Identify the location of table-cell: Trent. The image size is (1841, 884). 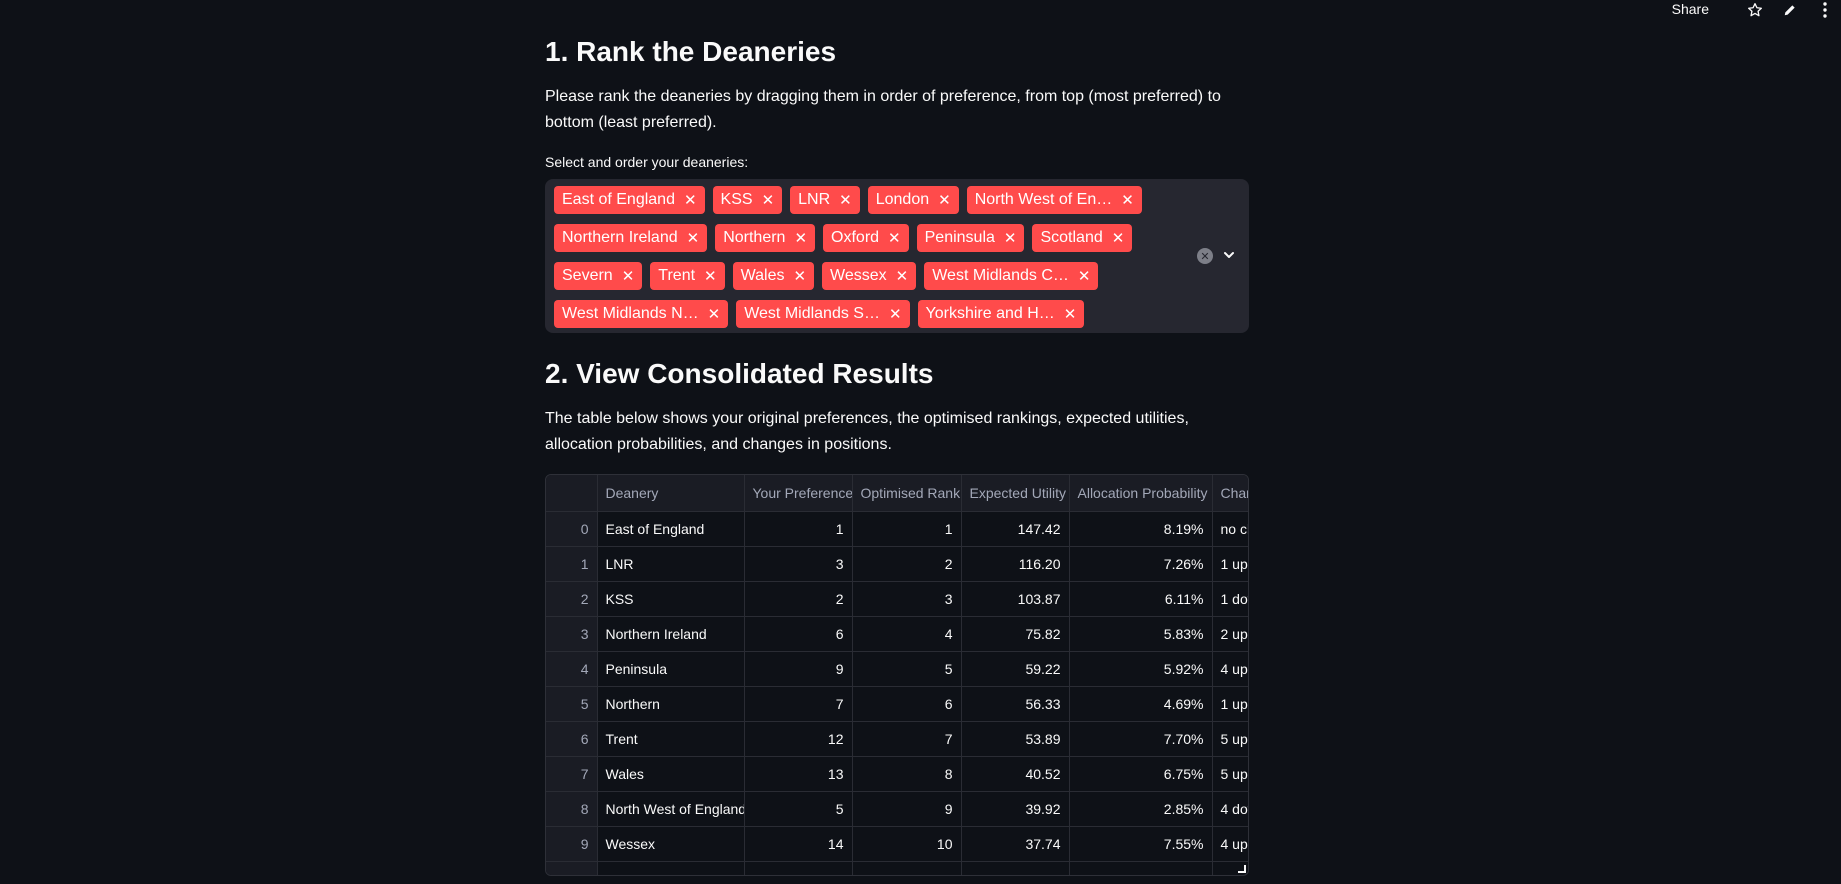
(671, 739).